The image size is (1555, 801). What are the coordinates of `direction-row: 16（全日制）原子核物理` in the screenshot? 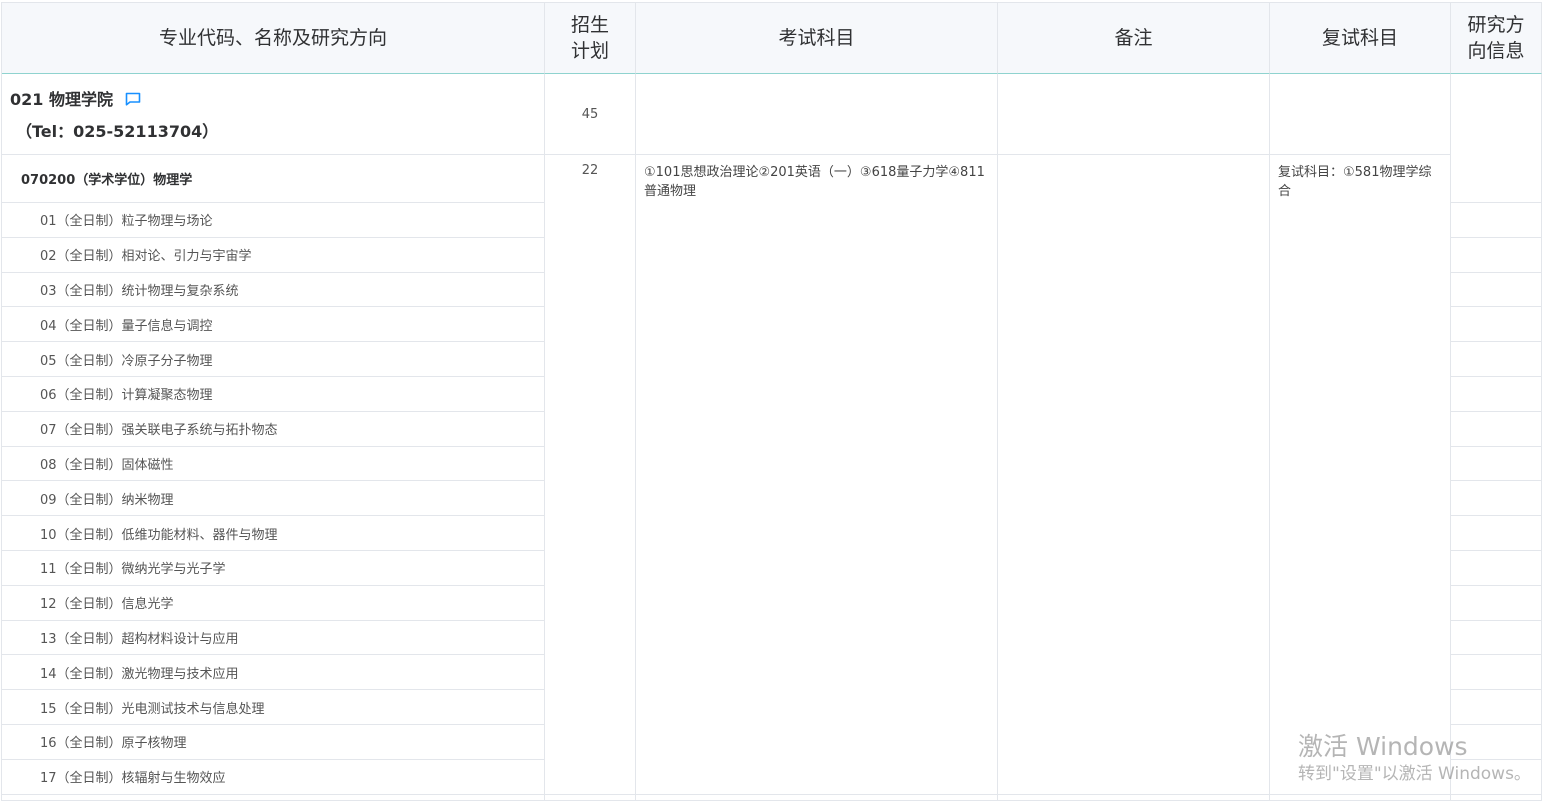 It's located at (273, 742).